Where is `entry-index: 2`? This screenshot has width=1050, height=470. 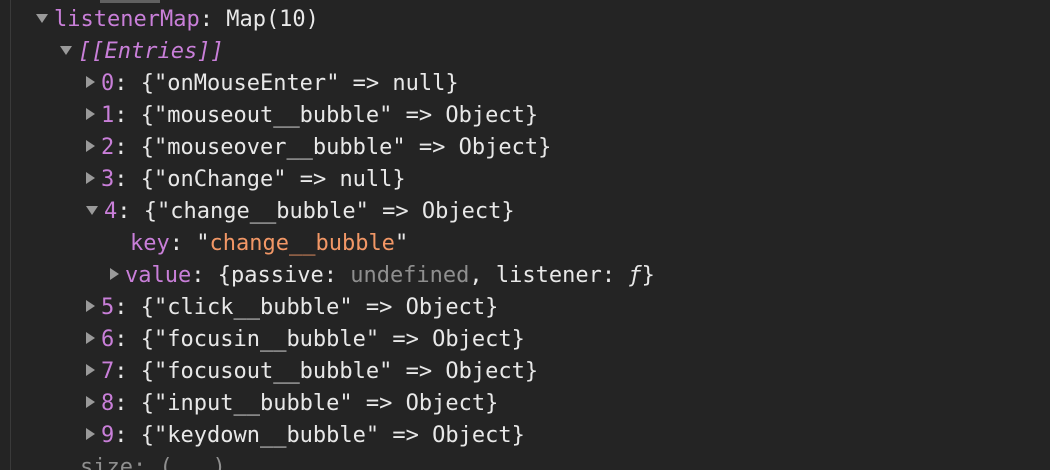
entry-index: 2 is located at coordinates (108, 147).